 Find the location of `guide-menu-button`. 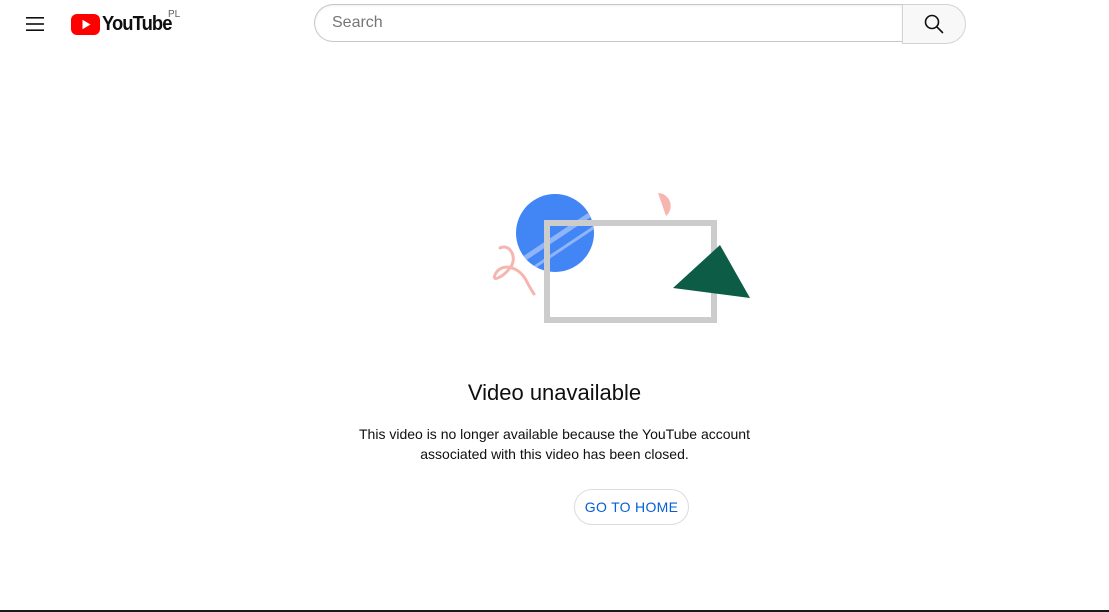

guide-menu-button is located at coordinates (35, 24).